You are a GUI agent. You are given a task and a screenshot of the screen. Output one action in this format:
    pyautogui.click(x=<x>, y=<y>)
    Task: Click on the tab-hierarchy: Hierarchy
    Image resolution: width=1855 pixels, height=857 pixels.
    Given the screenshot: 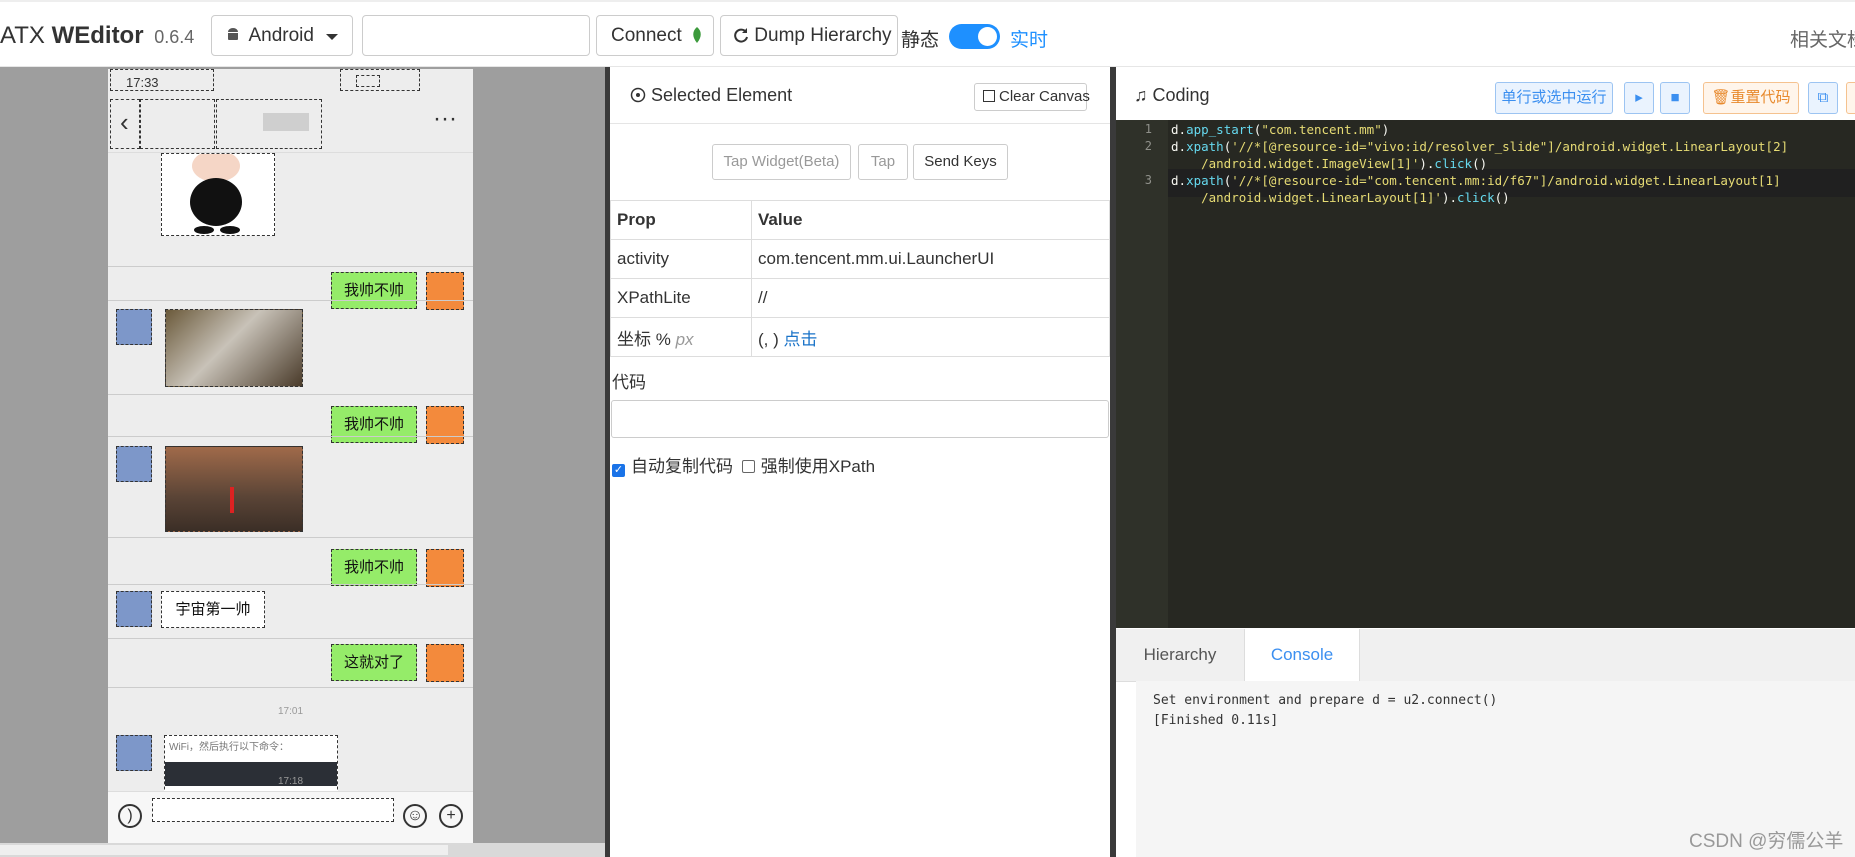 What is the action you would take?
    pyautogui.click(x=1180, y=655)
    